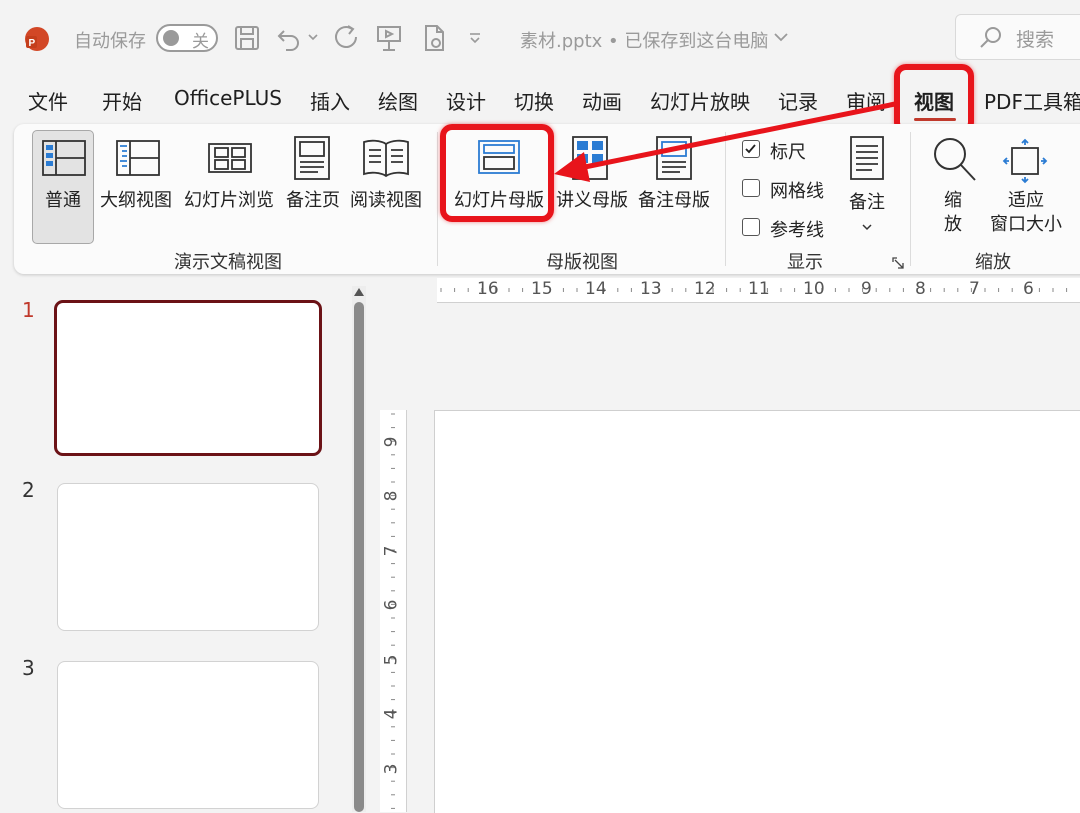 The height and width of the screenshot is (813, 1080). What do you see at coordinates (64, 160) in the screenshot?
I see `normal-view-icon` at bounding box center [64, 160].